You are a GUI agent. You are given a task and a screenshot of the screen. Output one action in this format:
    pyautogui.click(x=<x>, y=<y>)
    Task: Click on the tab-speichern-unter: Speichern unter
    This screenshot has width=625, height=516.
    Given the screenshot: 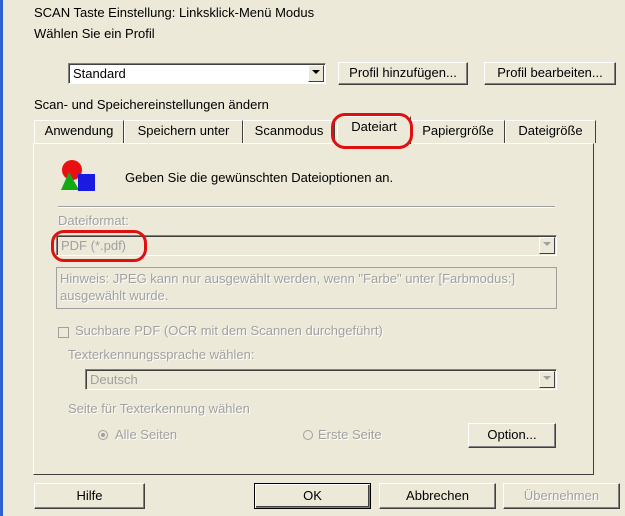 What is the action you would take?
    pyautogui.click(x=183, y=131)
    